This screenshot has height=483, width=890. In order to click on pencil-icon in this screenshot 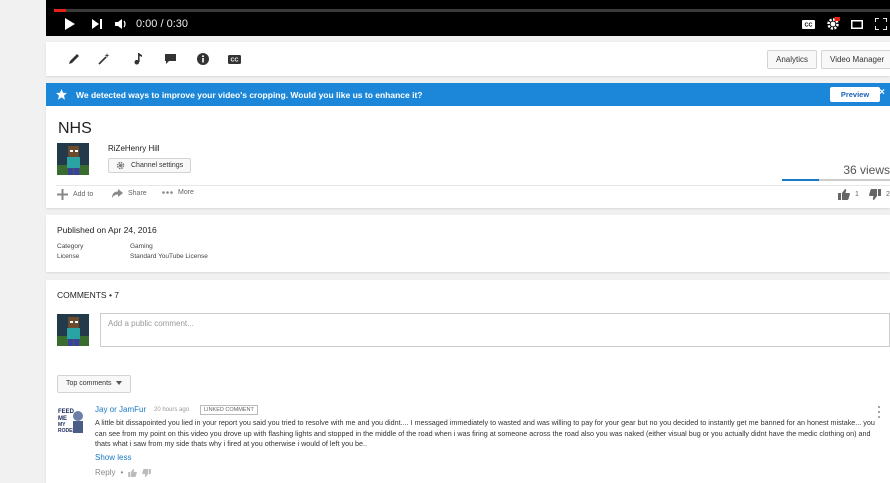, I will do `click(74, 59)`.